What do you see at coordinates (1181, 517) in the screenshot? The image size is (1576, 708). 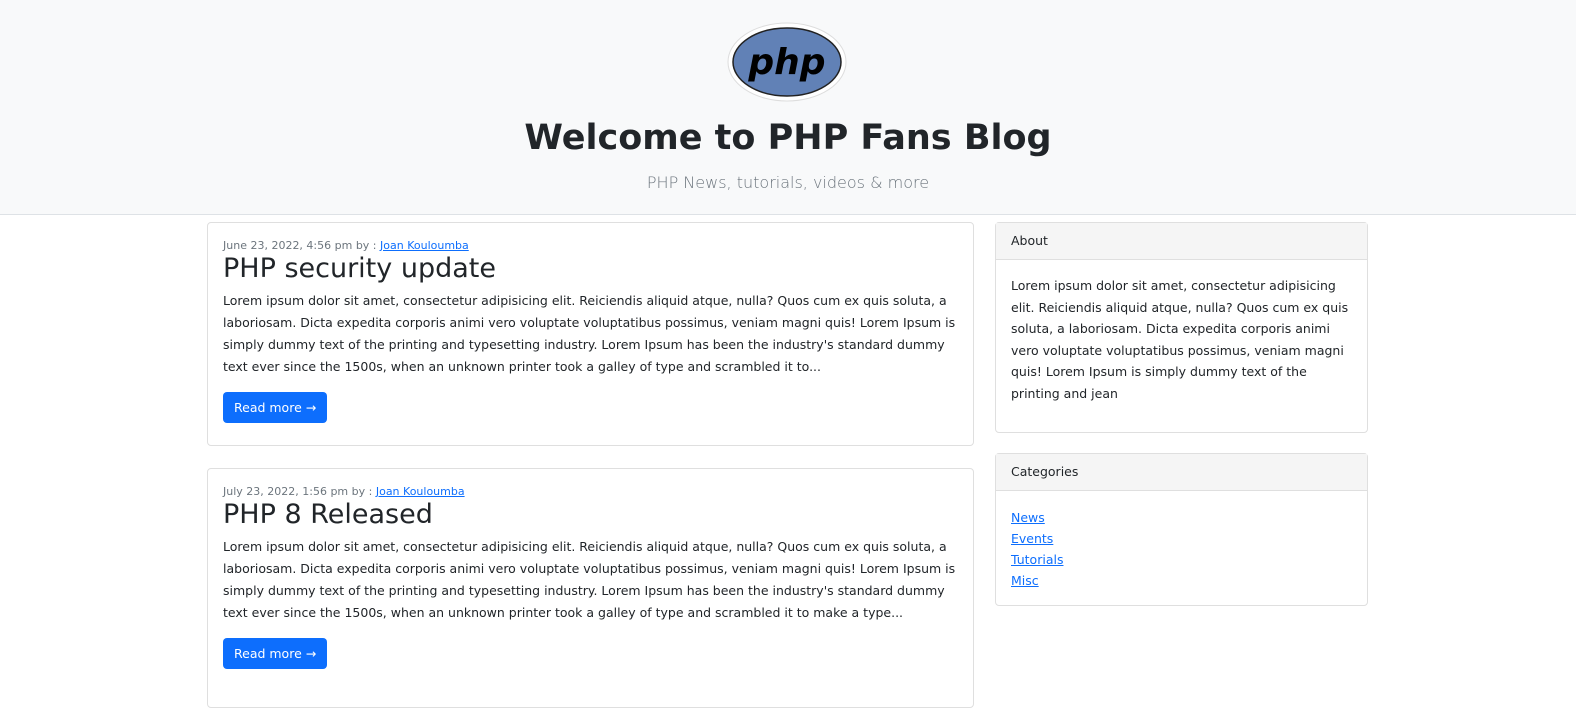 I see `category-link-news: News` at bounding box center [1181, 517].